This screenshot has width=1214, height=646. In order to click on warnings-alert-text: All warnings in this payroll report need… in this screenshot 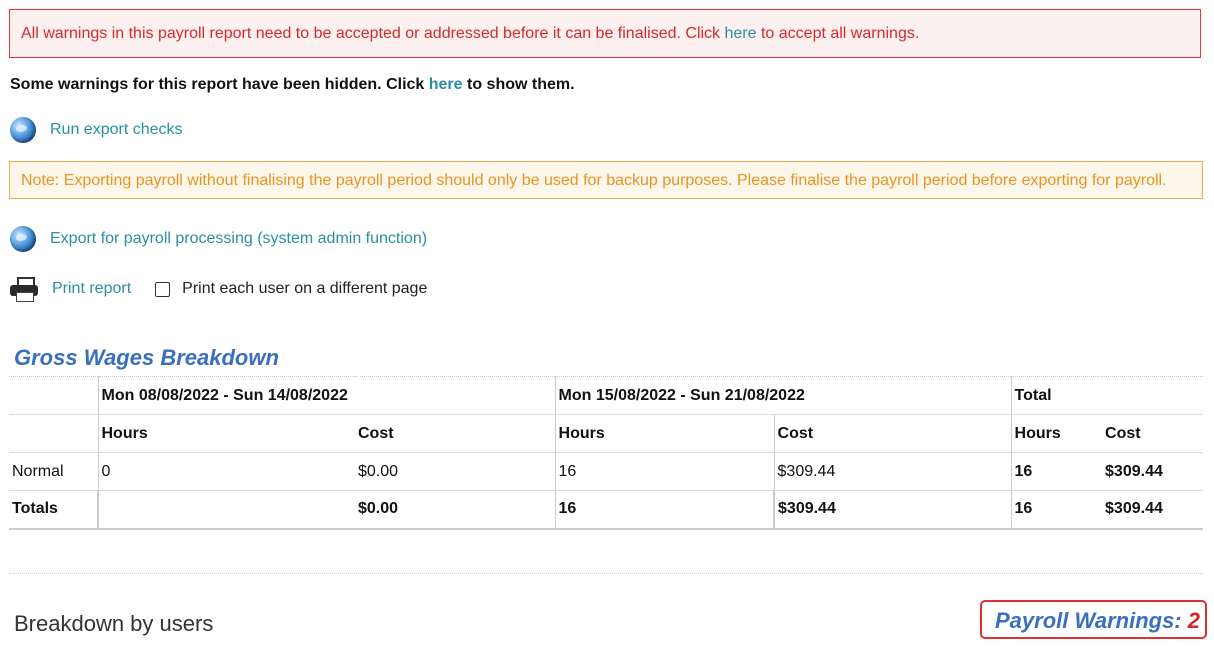, I will do `click(373, 33)`.